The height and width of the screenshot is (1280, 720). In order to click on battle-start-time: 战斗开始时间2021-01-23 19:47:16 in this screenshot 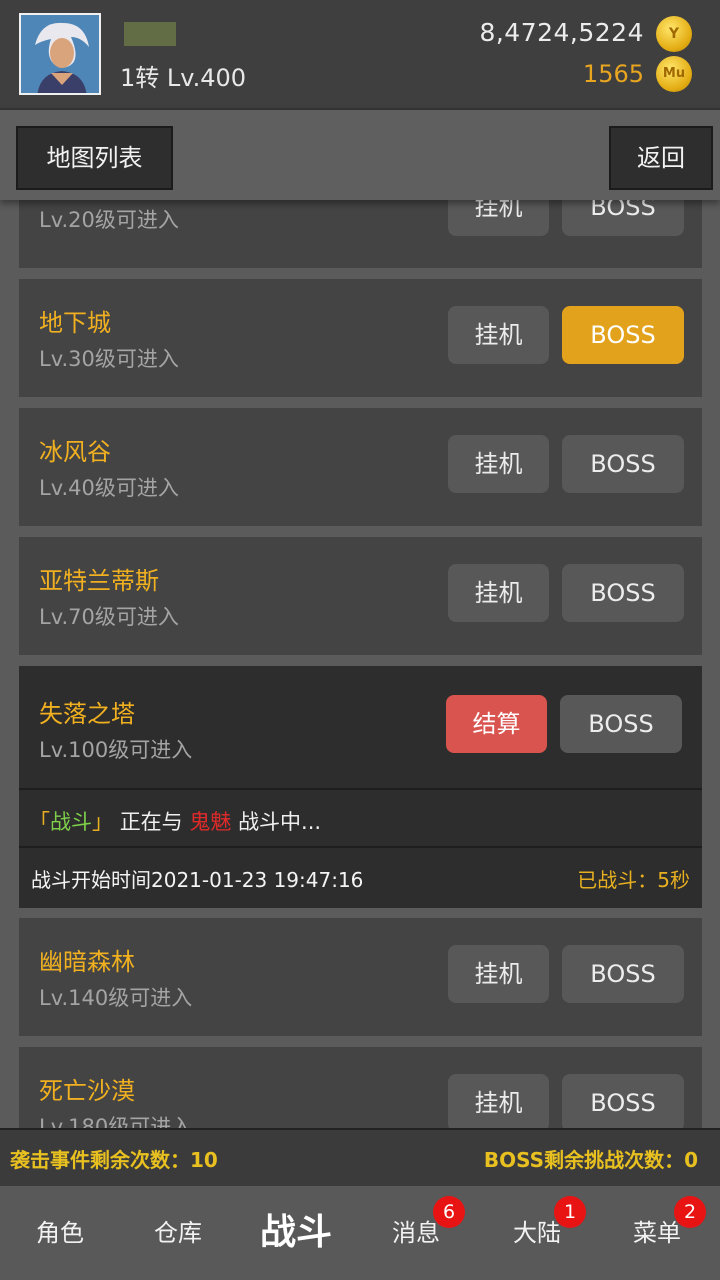, I will do `click(197, 880)`.